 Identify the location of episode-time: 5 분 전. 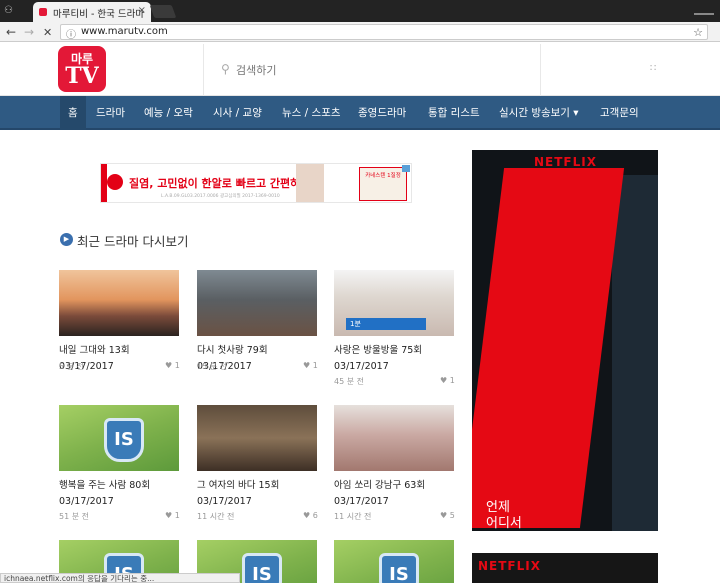
(71, 366).